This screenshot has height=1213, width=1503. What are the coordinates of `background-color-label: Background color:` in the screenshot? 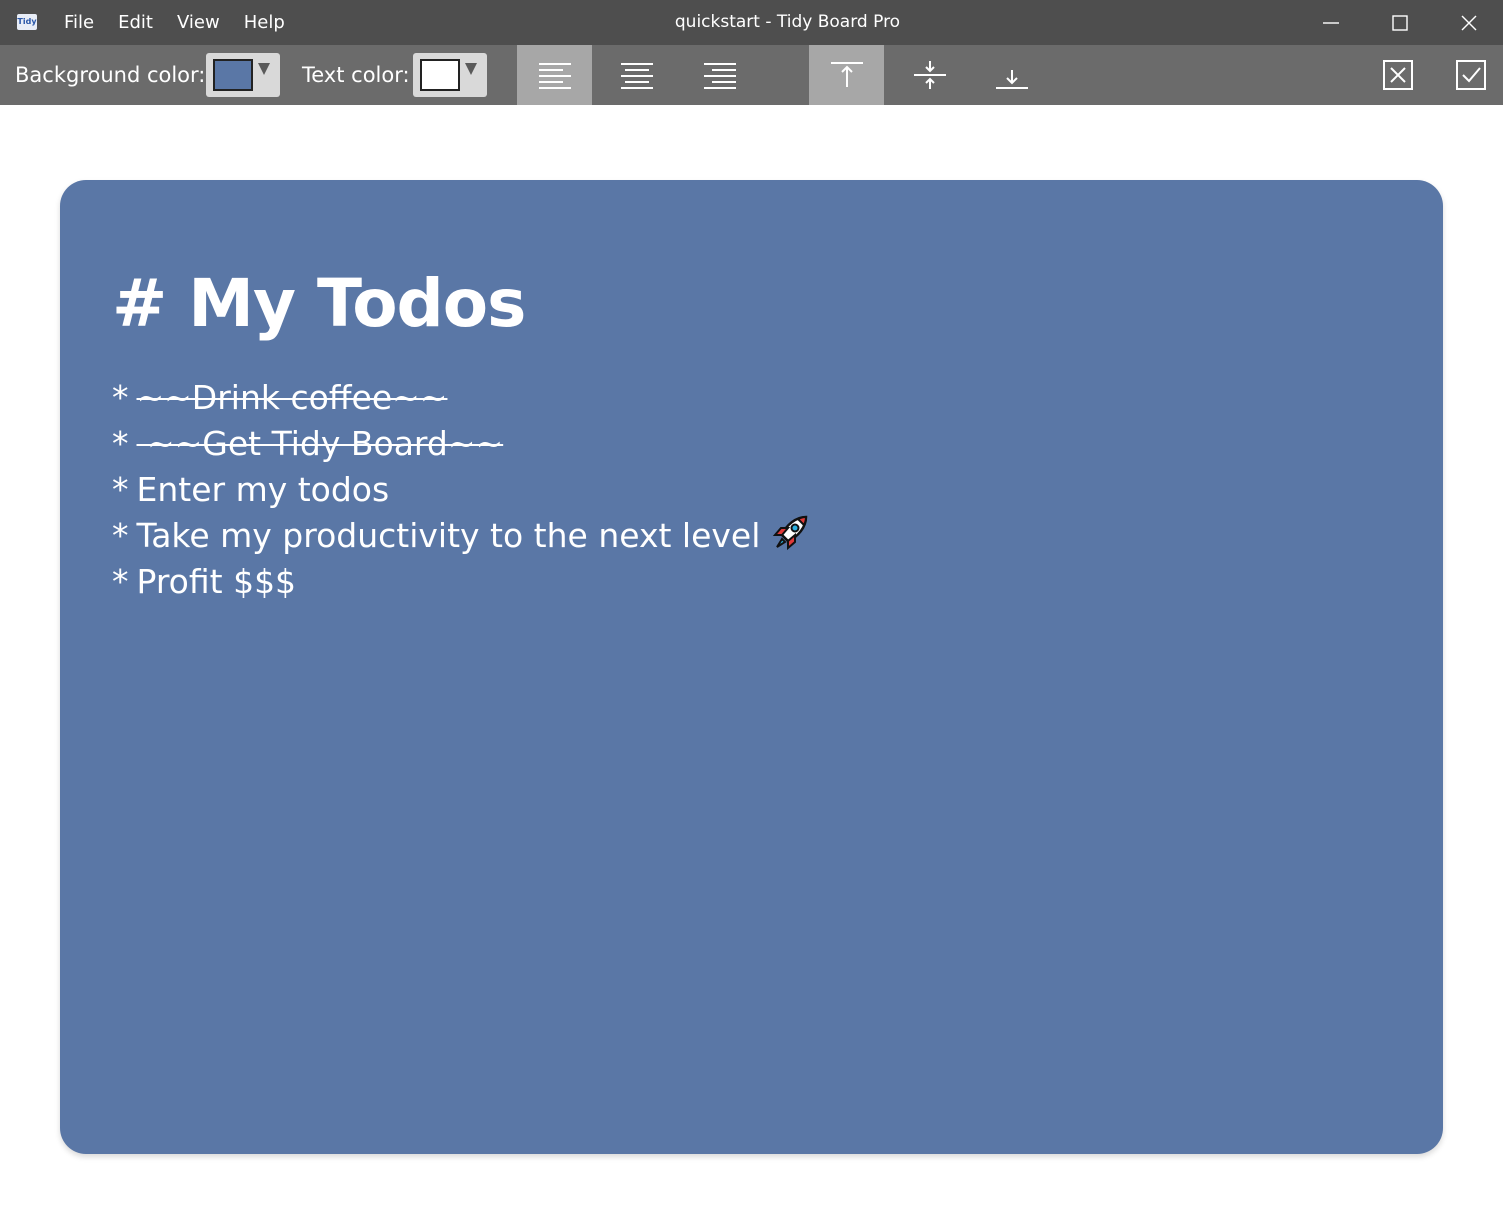 It's located at (110, 75).